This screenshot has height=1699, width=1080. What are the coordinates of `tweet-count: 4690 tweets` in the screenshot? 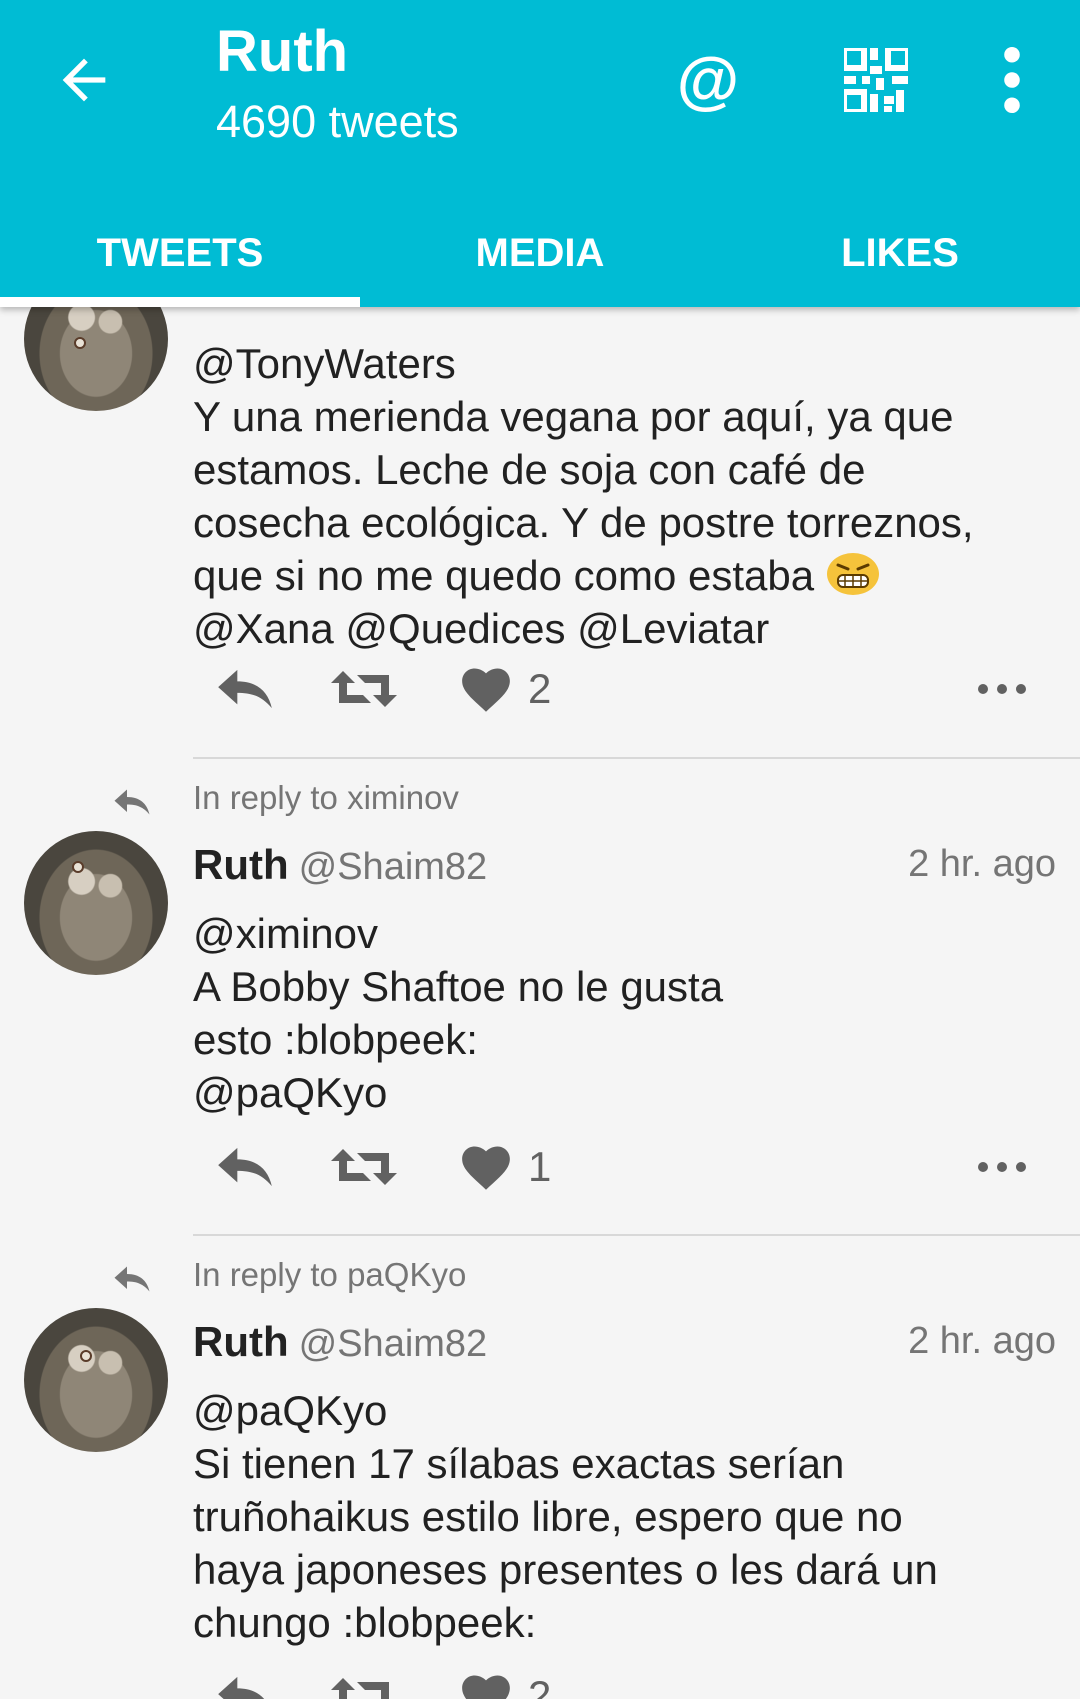 It's located at (337, 121).